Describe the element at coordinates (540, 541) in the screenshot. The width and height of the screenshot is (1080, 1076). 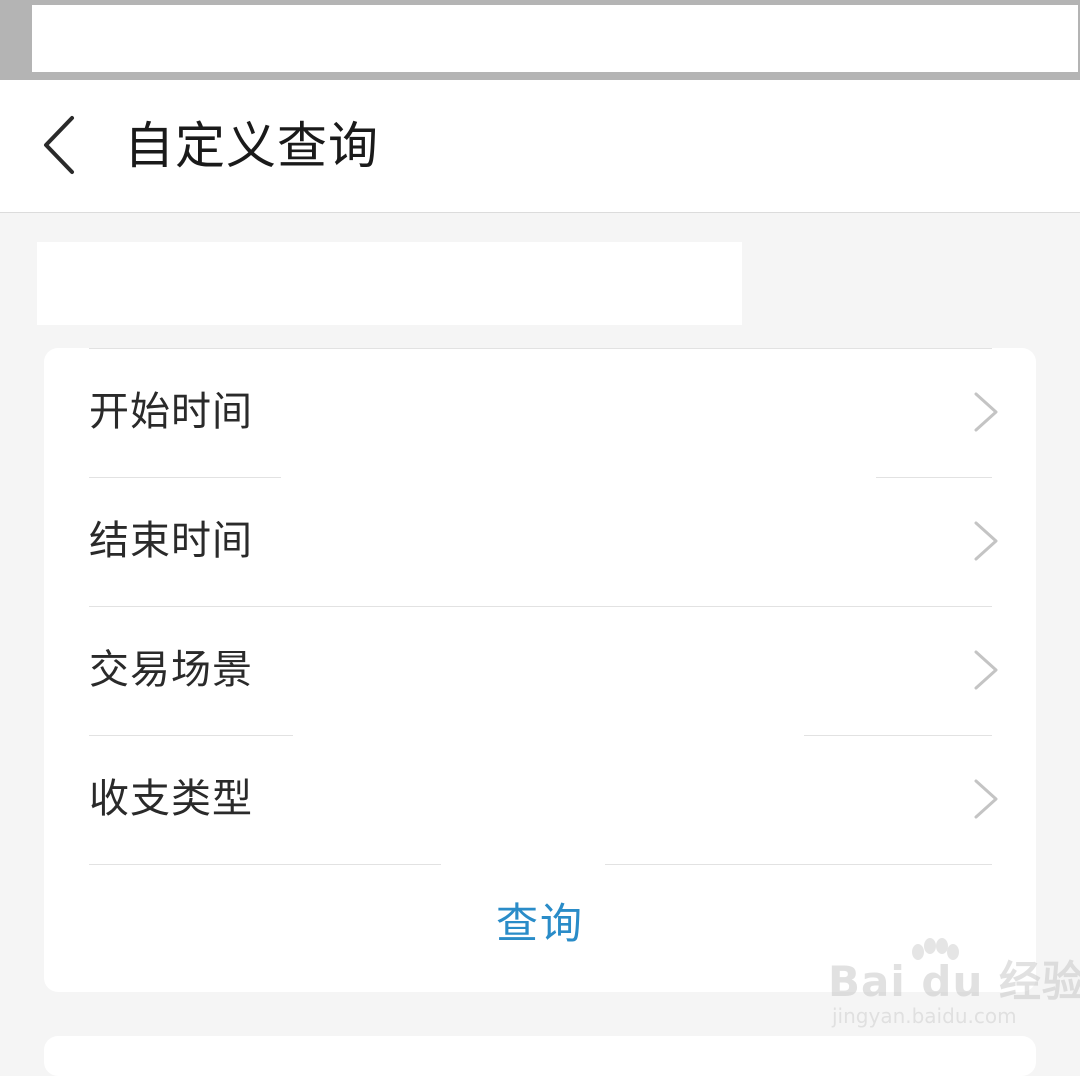
I see `filter-row-end-time: 结束时间` at that location.